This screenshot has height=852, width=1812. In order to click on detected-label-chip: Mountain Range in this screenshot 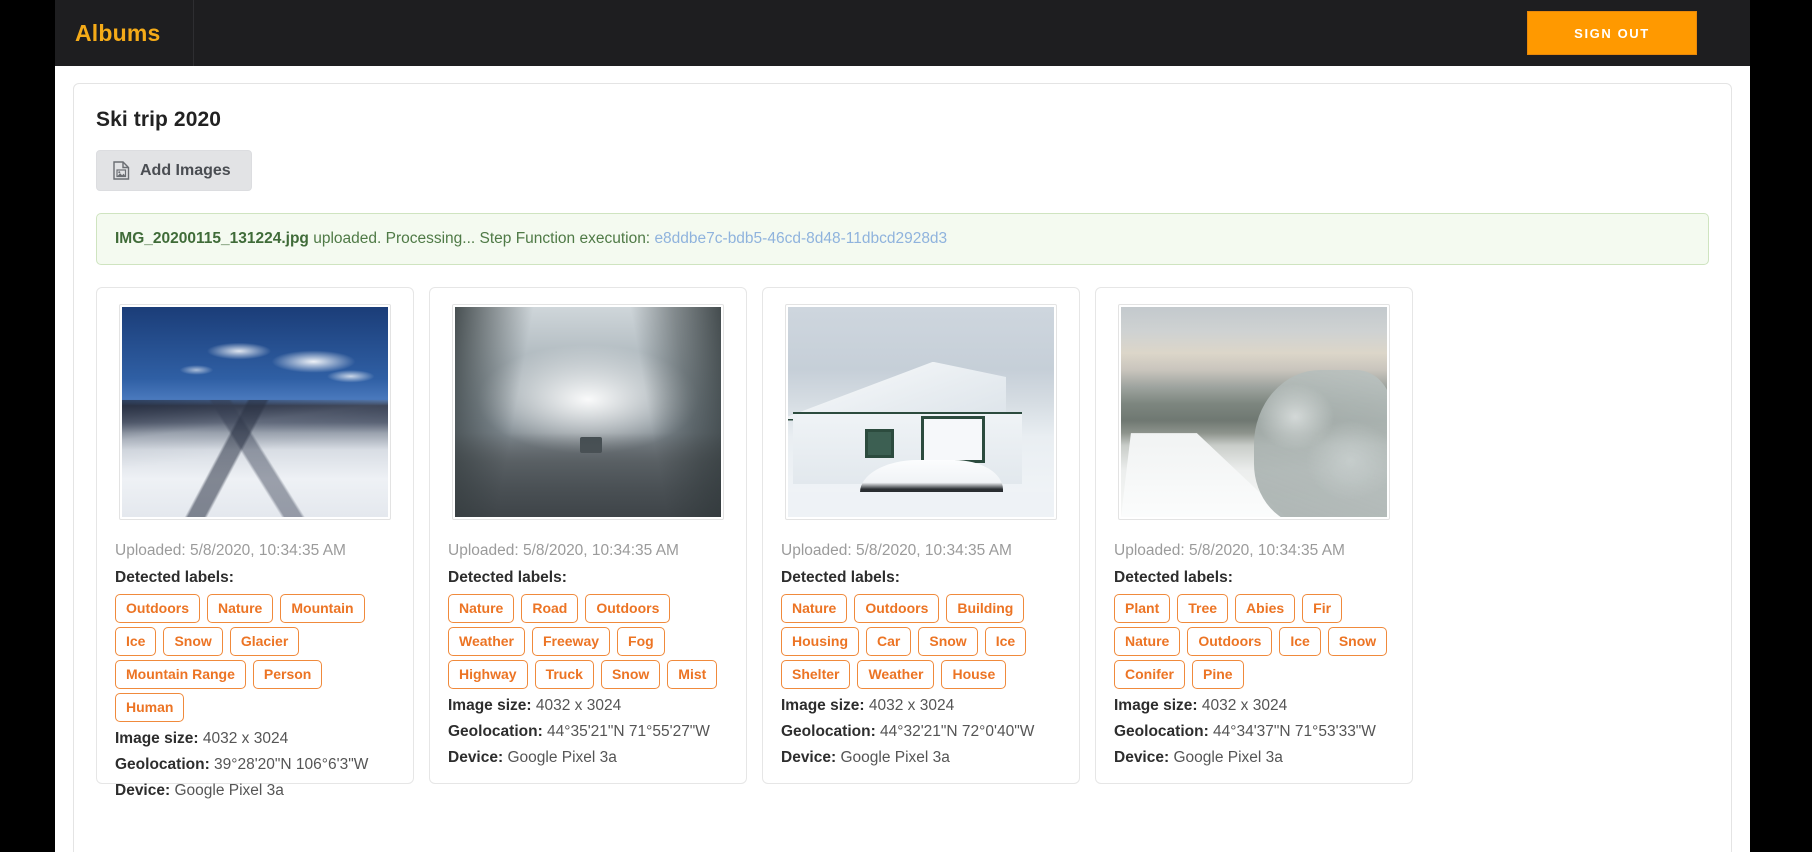, I will do `click(180, 675)`.